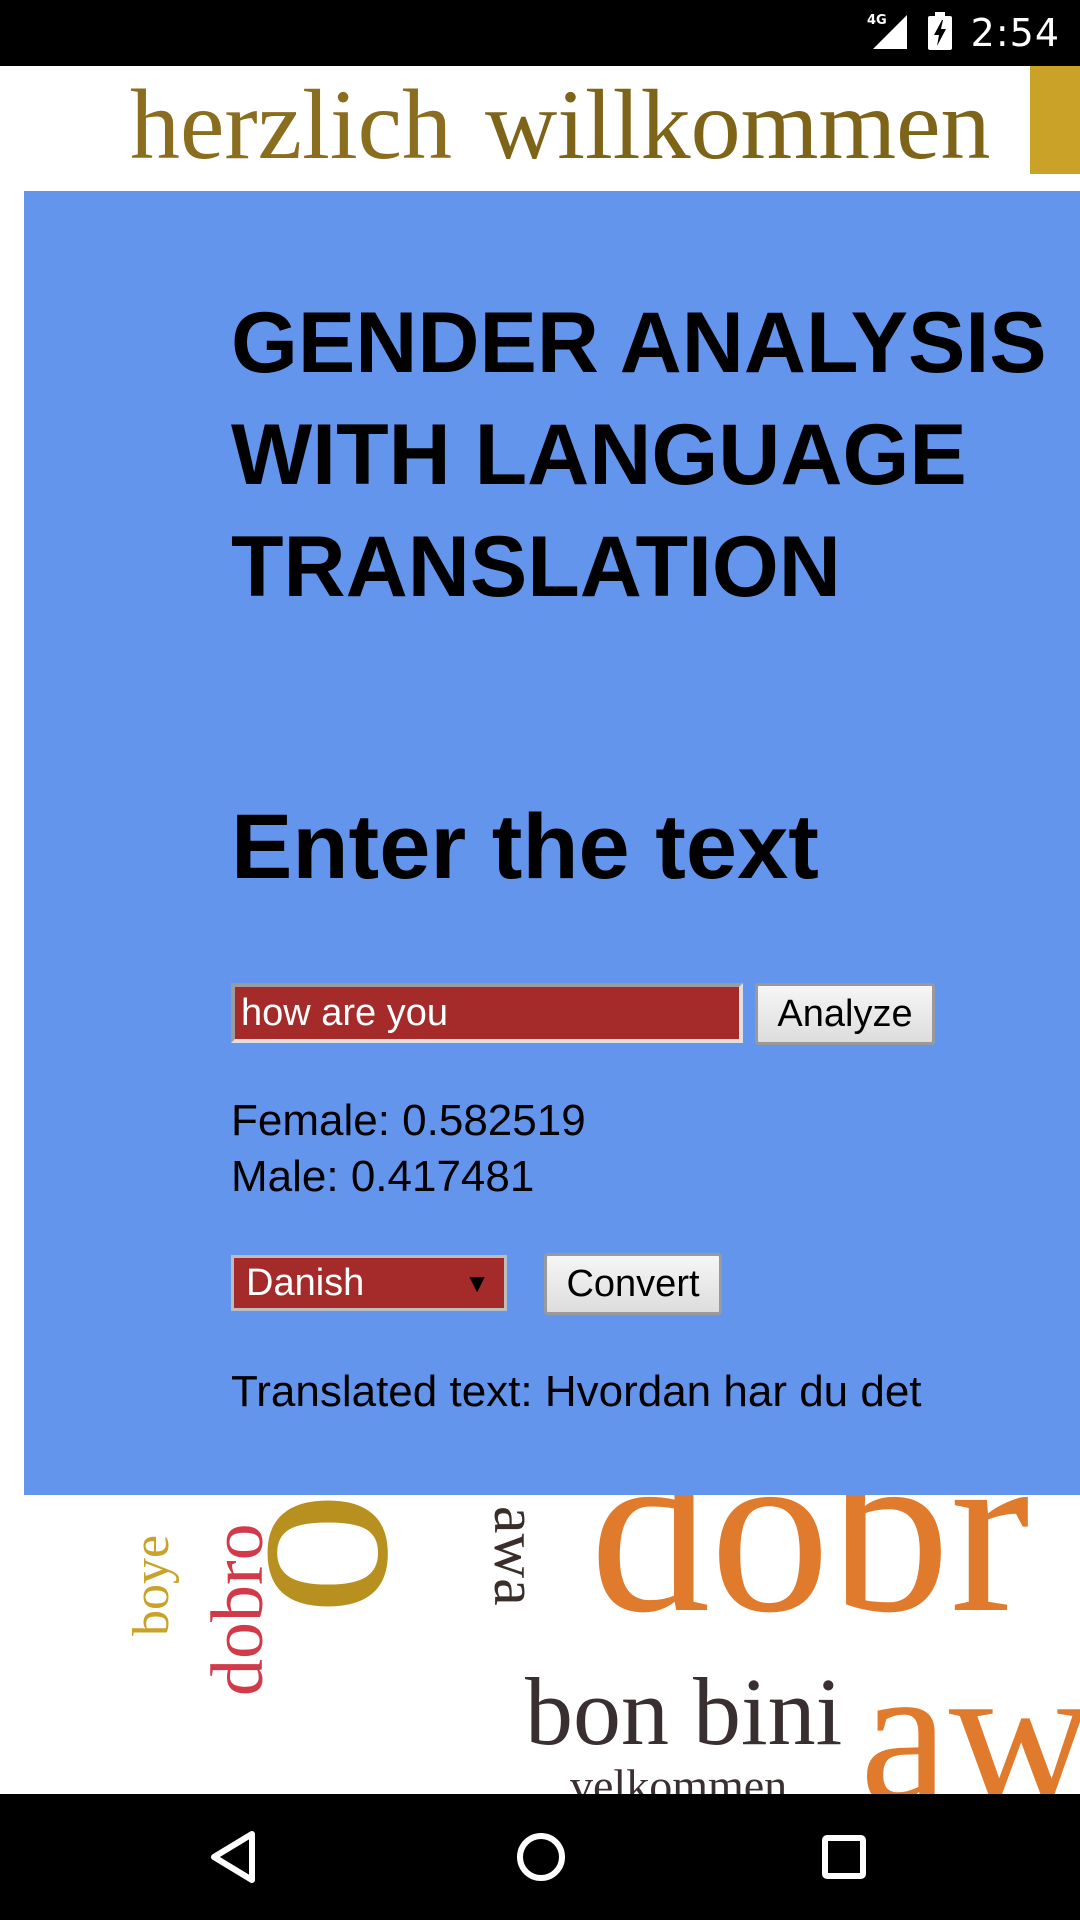  What do you see at coordinates (970, 1709) in the screenshot?
I see `bg-word-awa: awa` at bounding box center [970, 1709].